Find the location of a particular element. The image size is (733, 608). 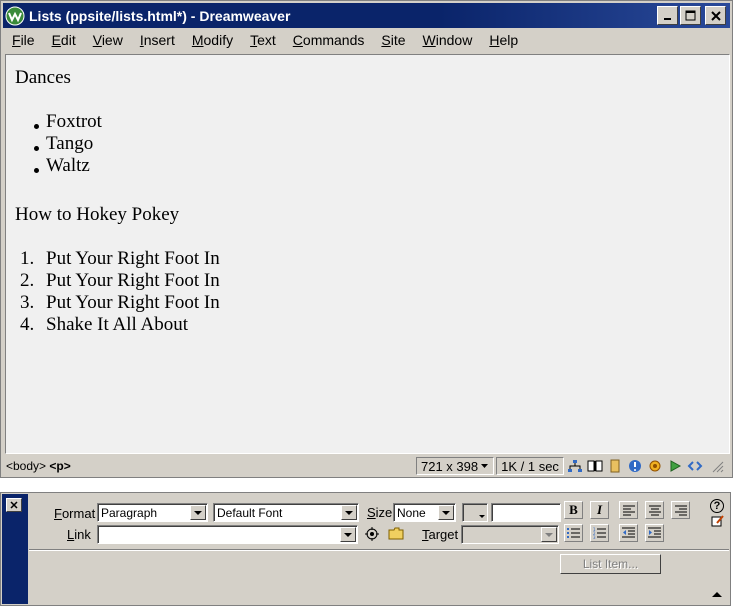

svg-text: 3 is located at coordinates (594, 537).